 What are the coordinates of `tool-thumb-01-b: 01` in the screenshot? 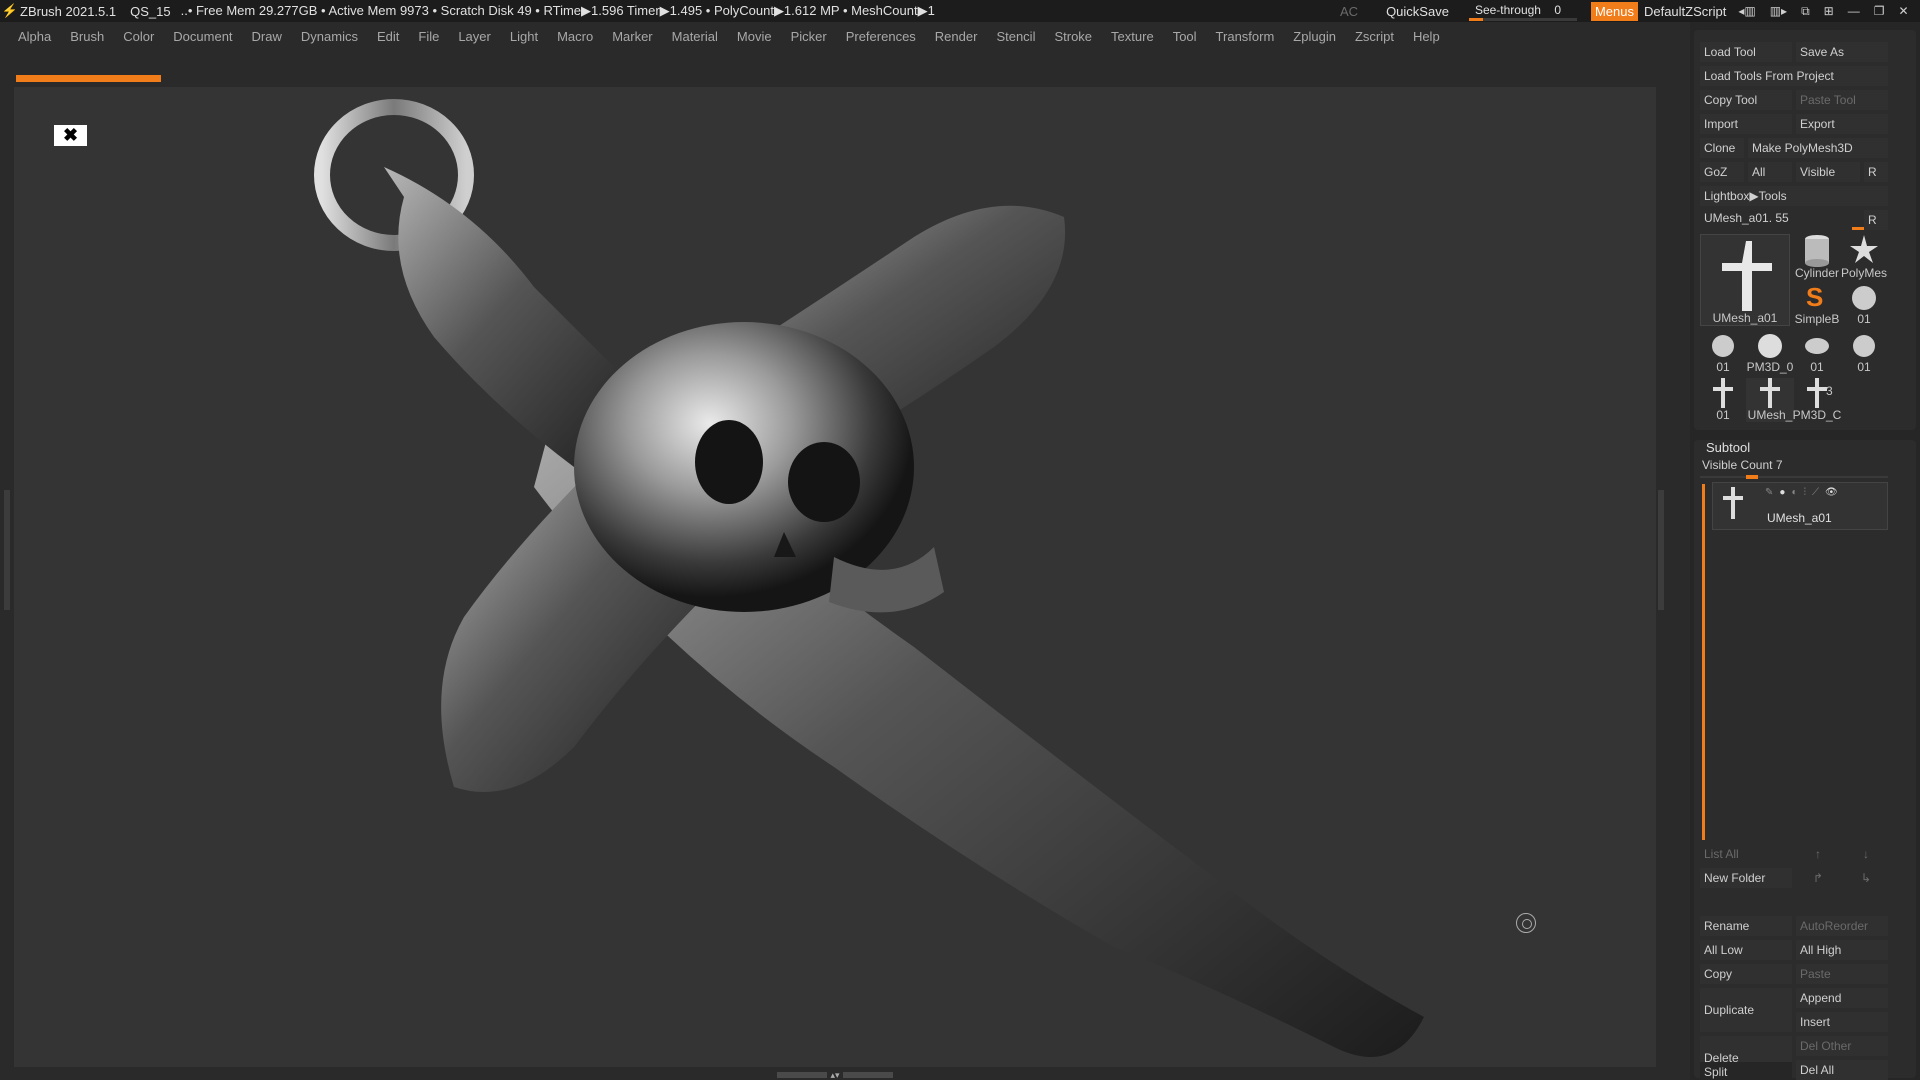 It's located at (1723, 352).